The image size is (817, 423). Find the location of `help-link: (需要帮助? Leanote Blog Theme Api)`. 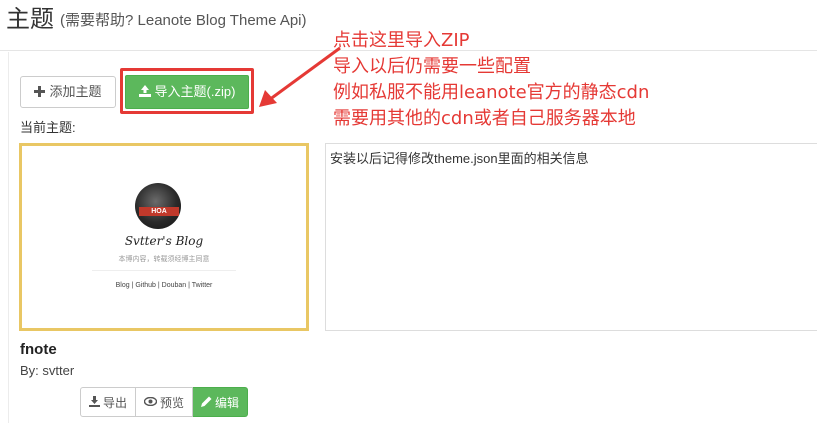

help-link: (需要帮助? Leanote Blog Theme Api) is located at coordinates (183, 21).